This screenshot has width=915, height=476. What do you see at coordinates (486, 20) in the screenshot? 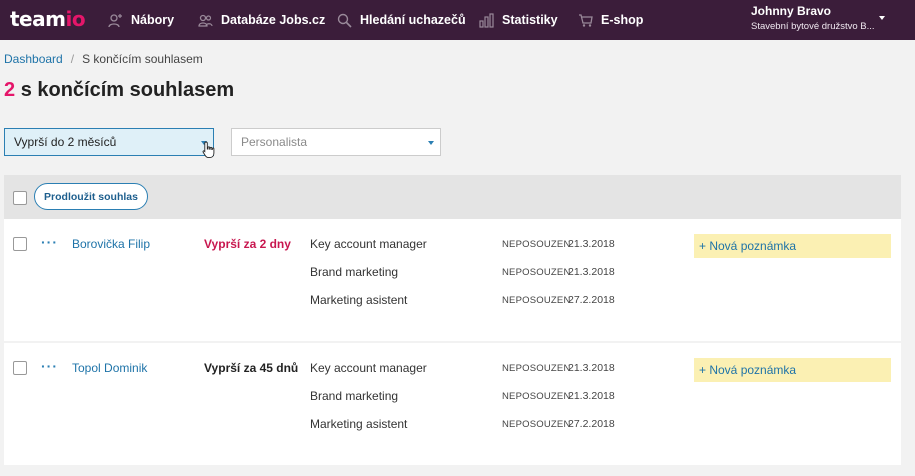
I see `bar-chart-icon` at bounding box center [486, 20].